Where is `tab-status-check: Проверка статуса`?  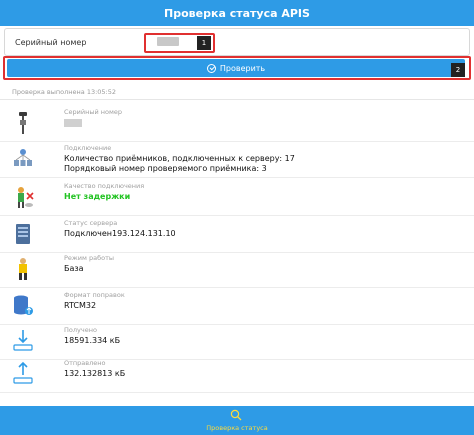
tab-status-check: Проверка статуса is located at coordinates (237, 428).